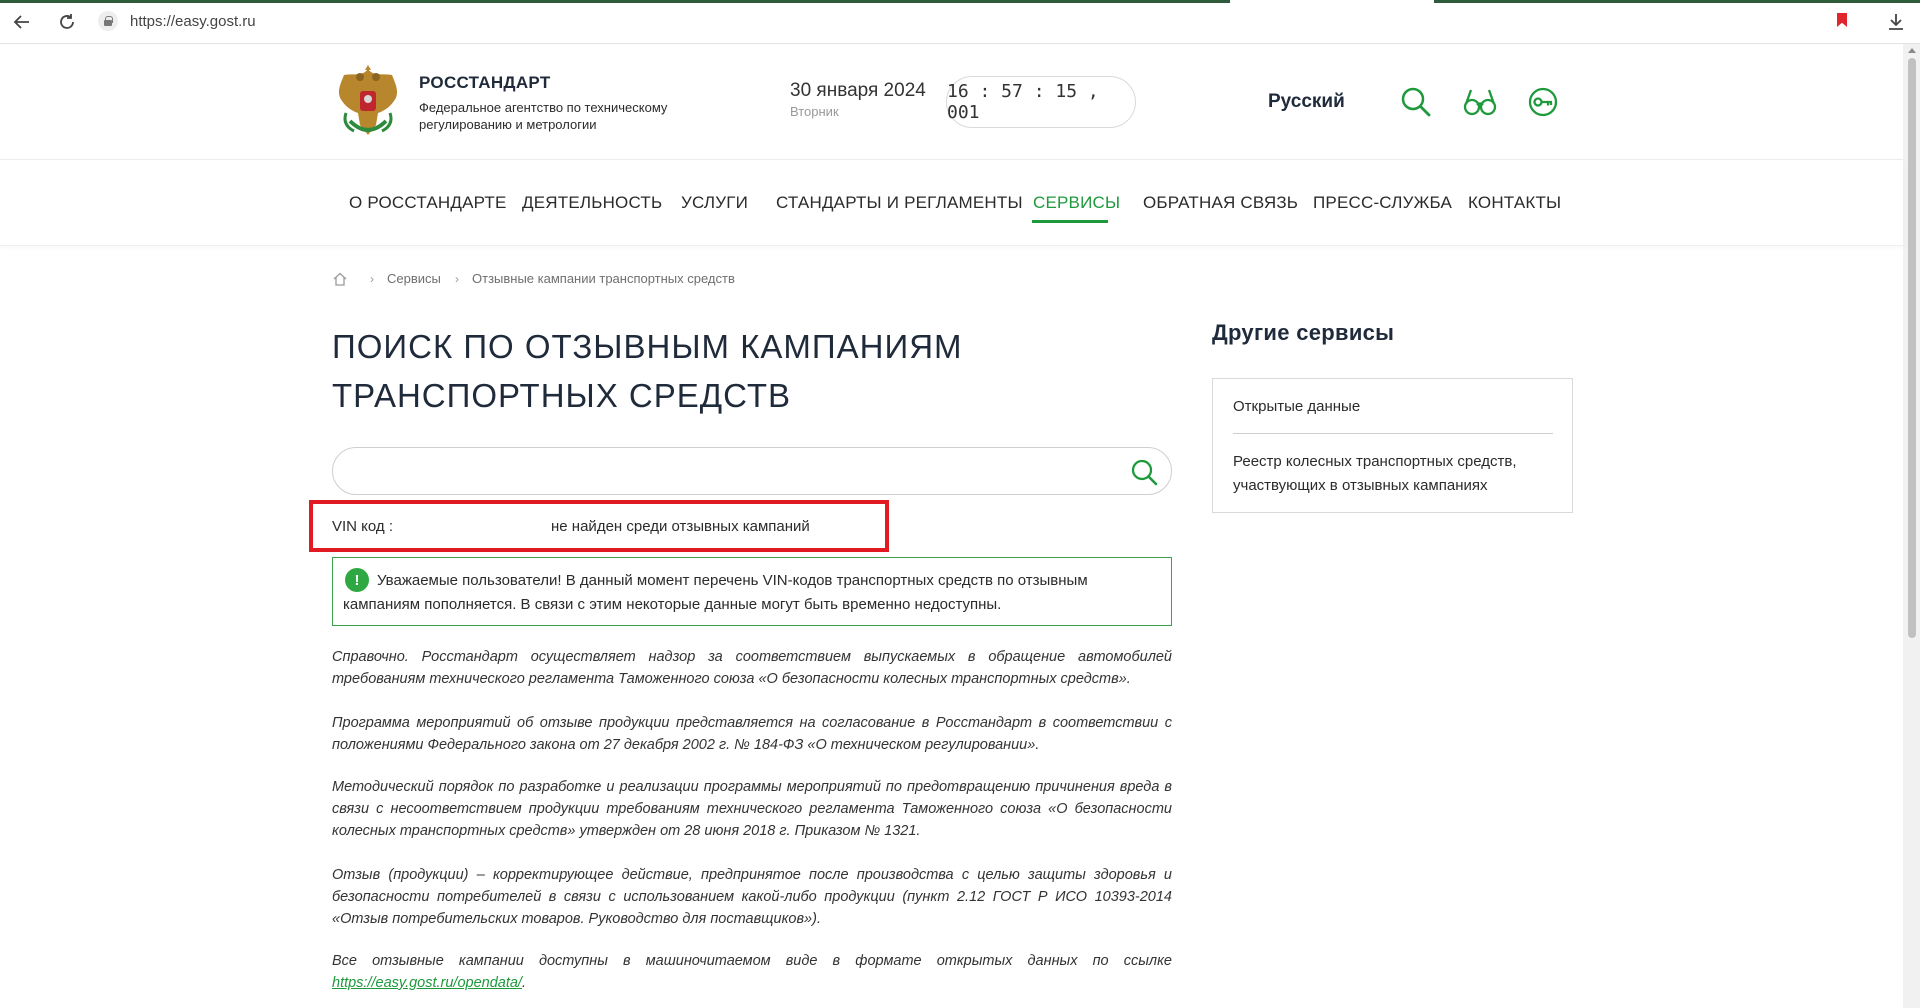 This screenshot has width=1920, height=1008. I want to click on nav-item-feedback: ОБРАТНАЯ СВЯЗЬ, so click(1220, 203).